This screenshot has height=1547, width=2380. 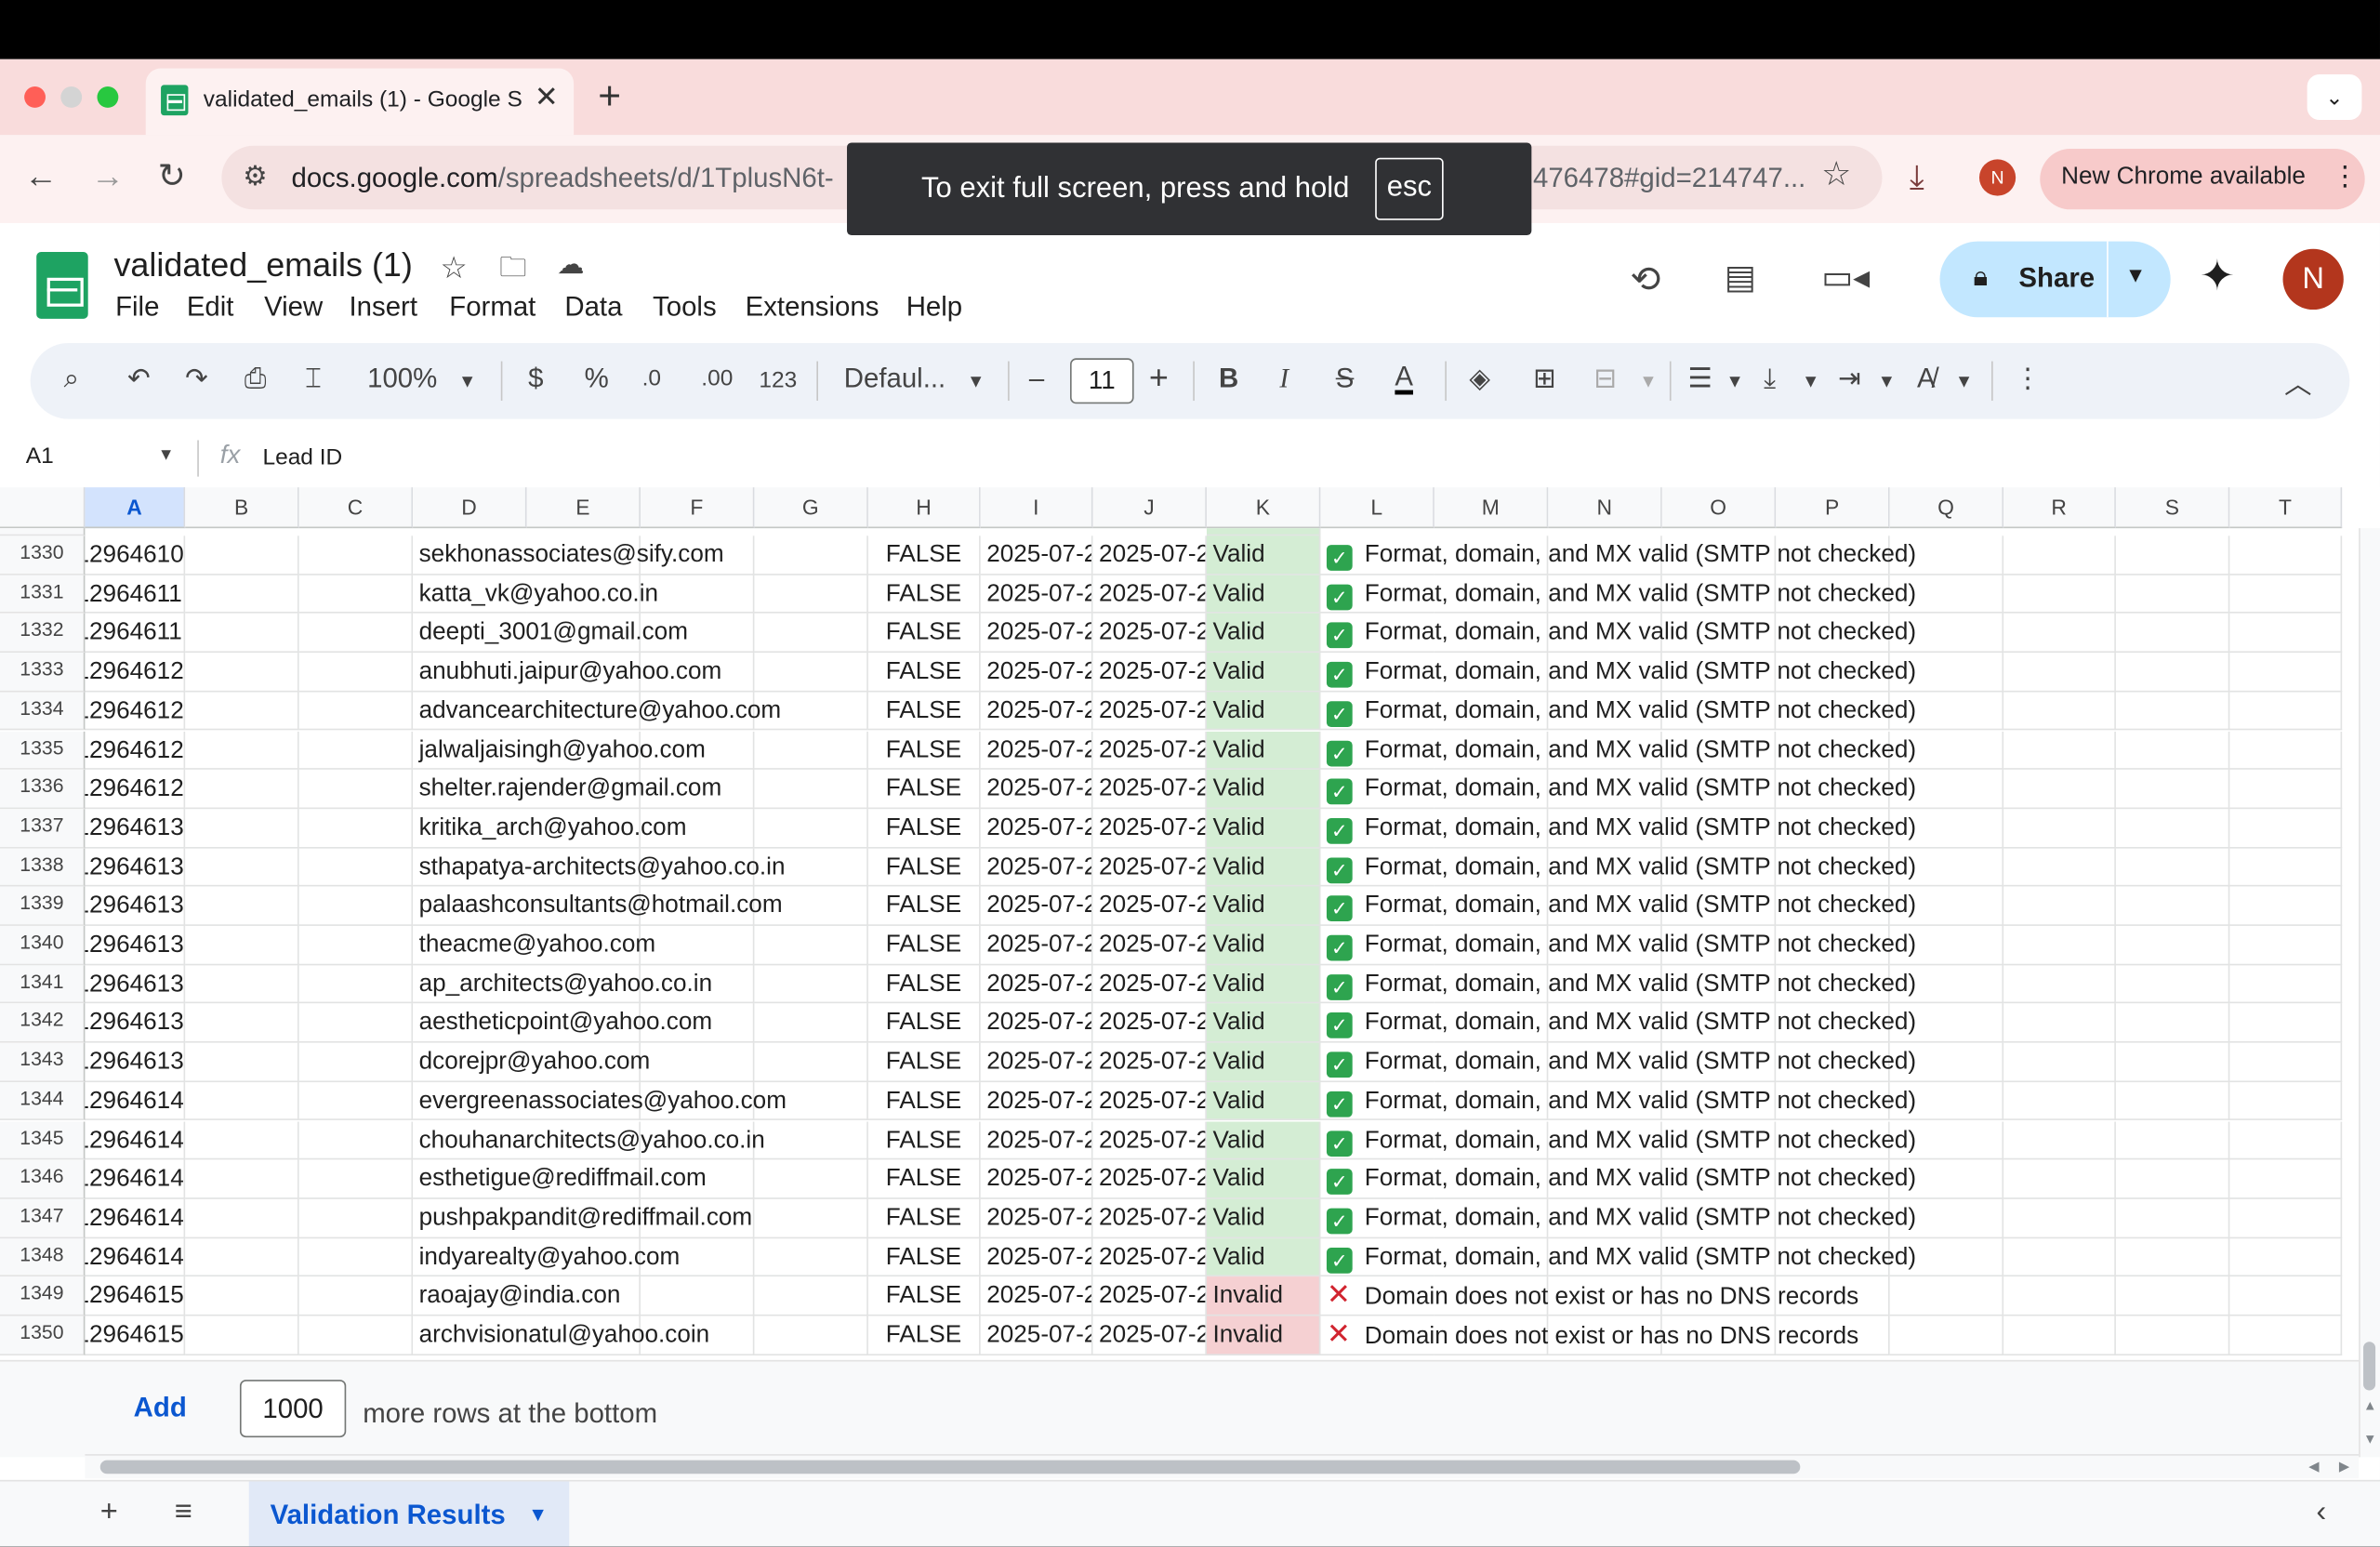 I want to click on column-header-f: F, so click(x=697, y=508).